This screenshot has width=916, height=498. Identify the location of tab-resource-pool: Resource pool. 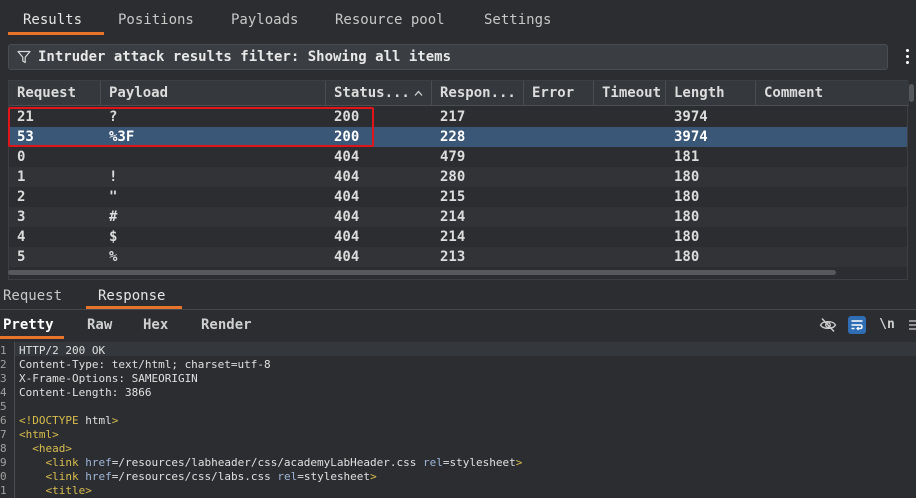
(390, 18).